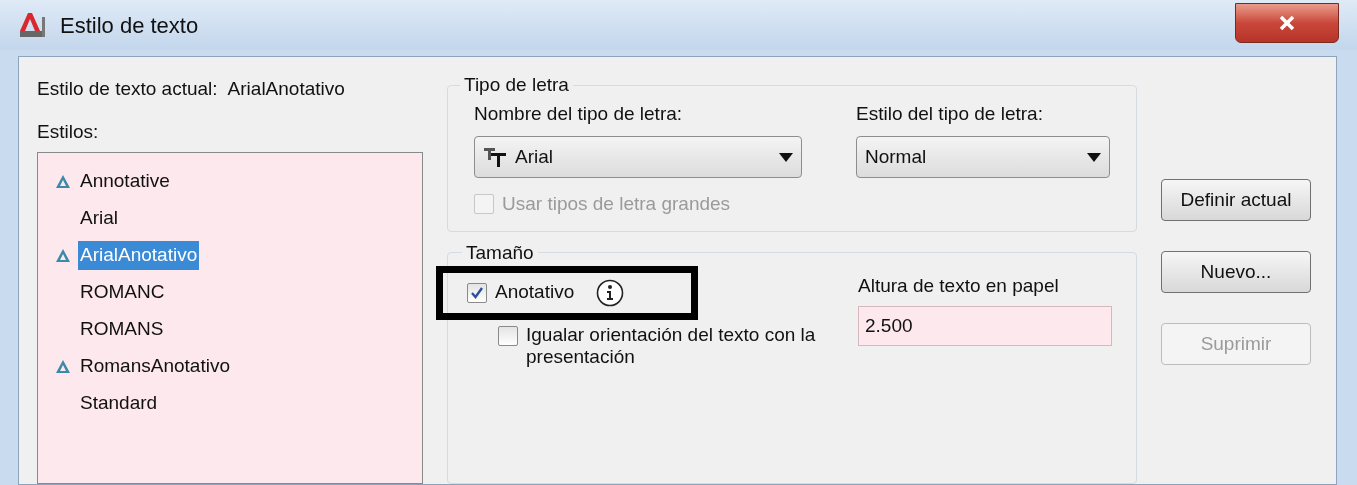 This screenshot has width=1357, height=485. Describe the element at coordinates (495, 157) in the screenshot. I see `truetype-font-icon` at that location.